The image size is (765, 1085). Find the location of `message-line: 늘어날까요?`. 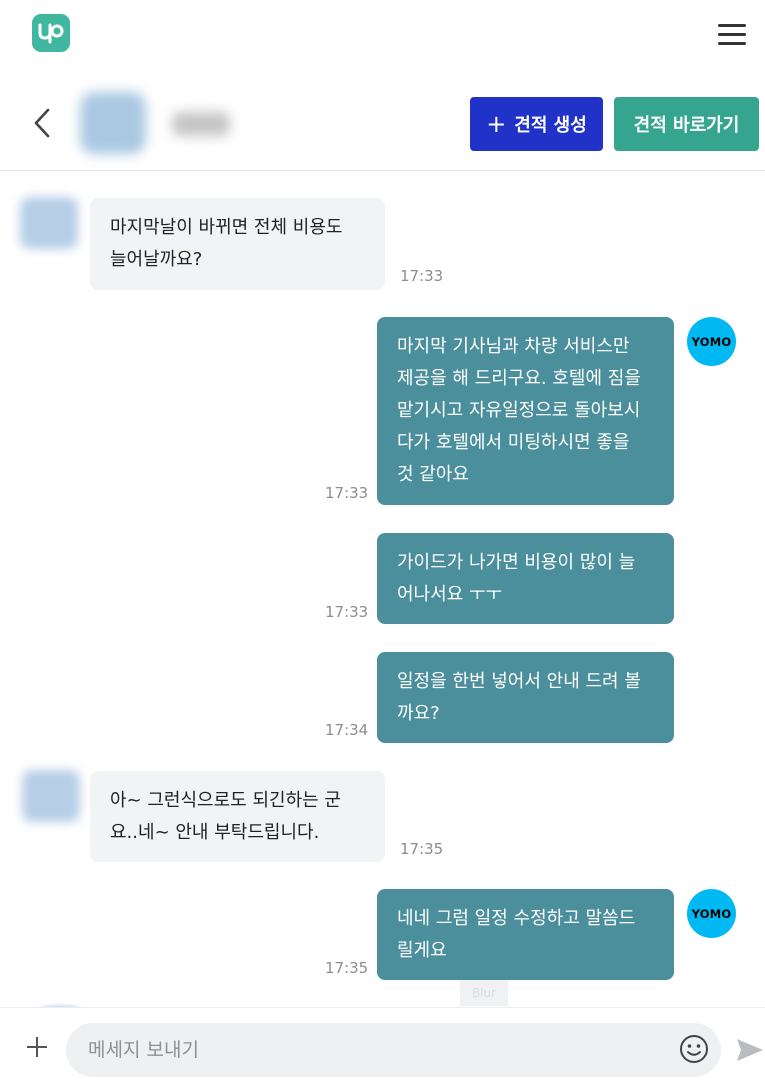

message-line: 늘어날까요? is located at coordinates (156, 259).